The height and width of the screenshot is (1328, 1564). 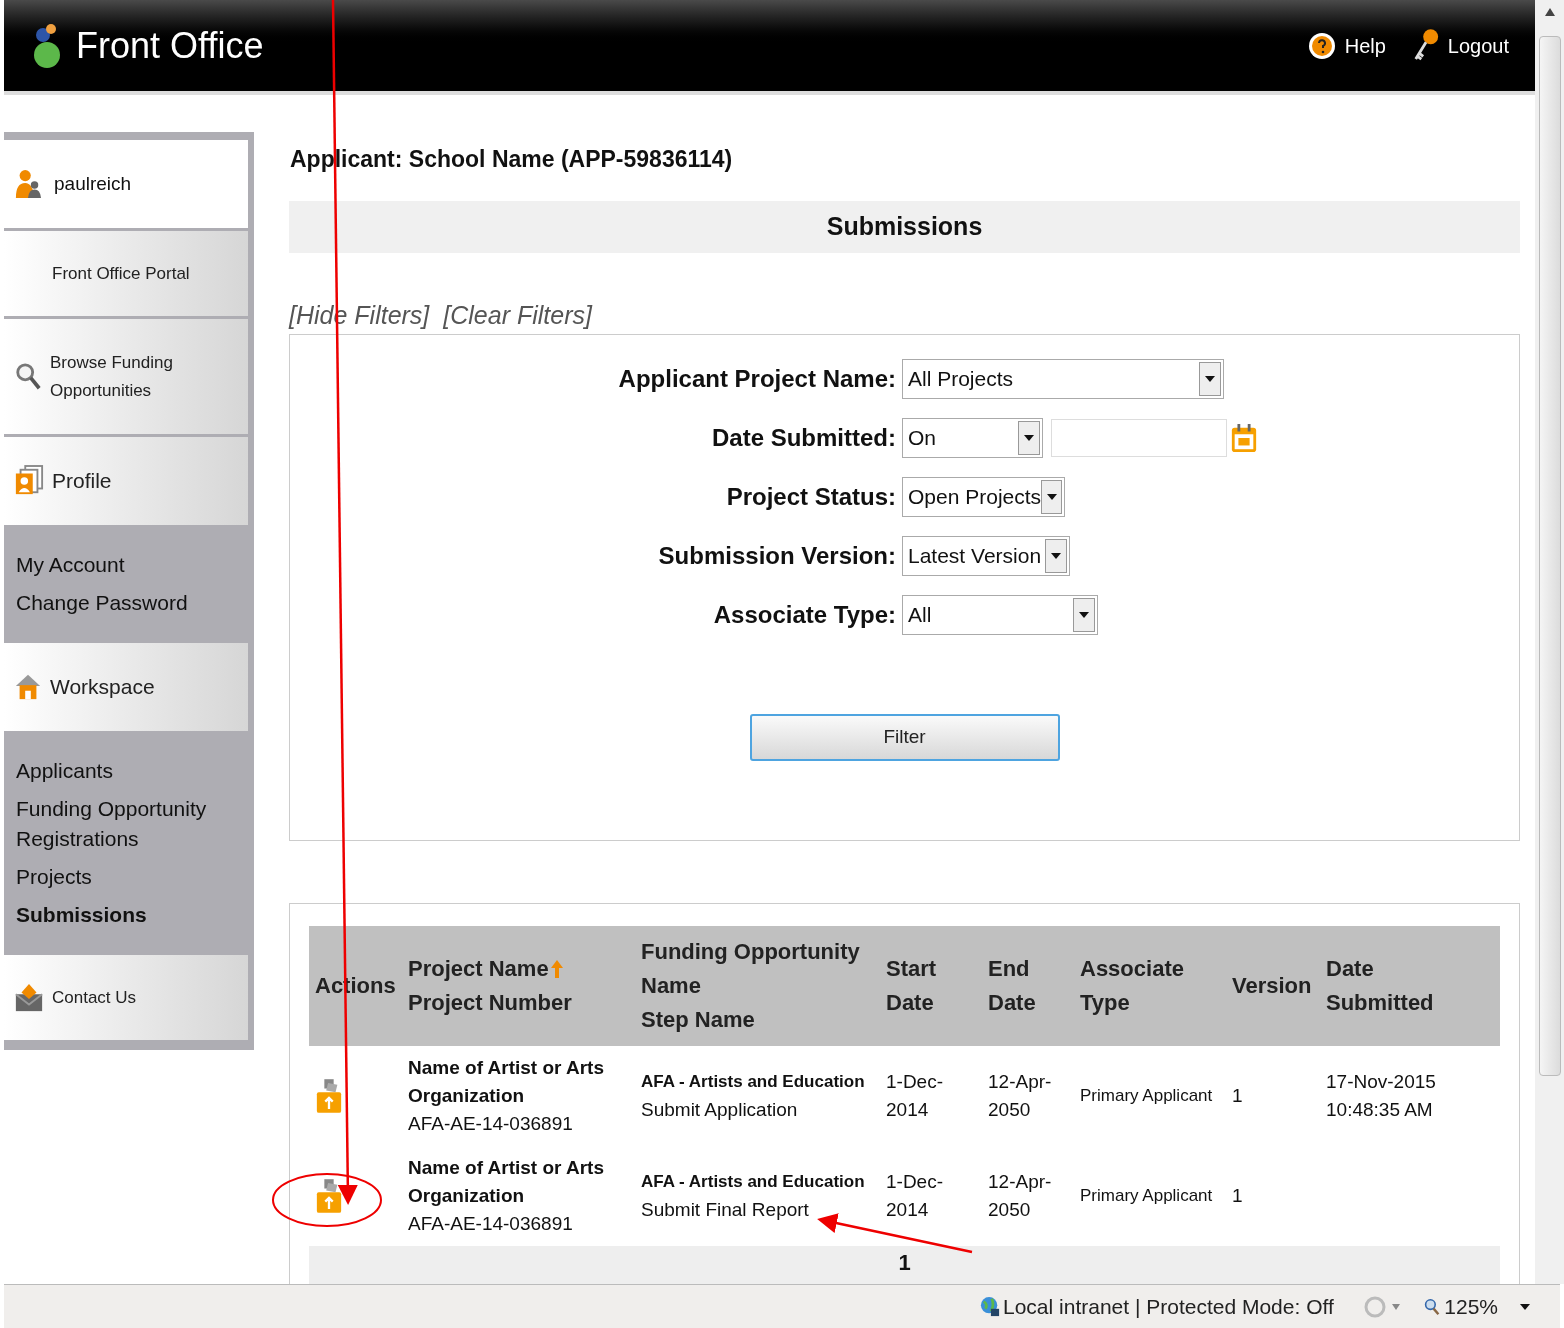 What do you see at coordinates (720, 1110) in the screenshot?
I see `step-name: Submit Application` at bounding box center [720, 1110].